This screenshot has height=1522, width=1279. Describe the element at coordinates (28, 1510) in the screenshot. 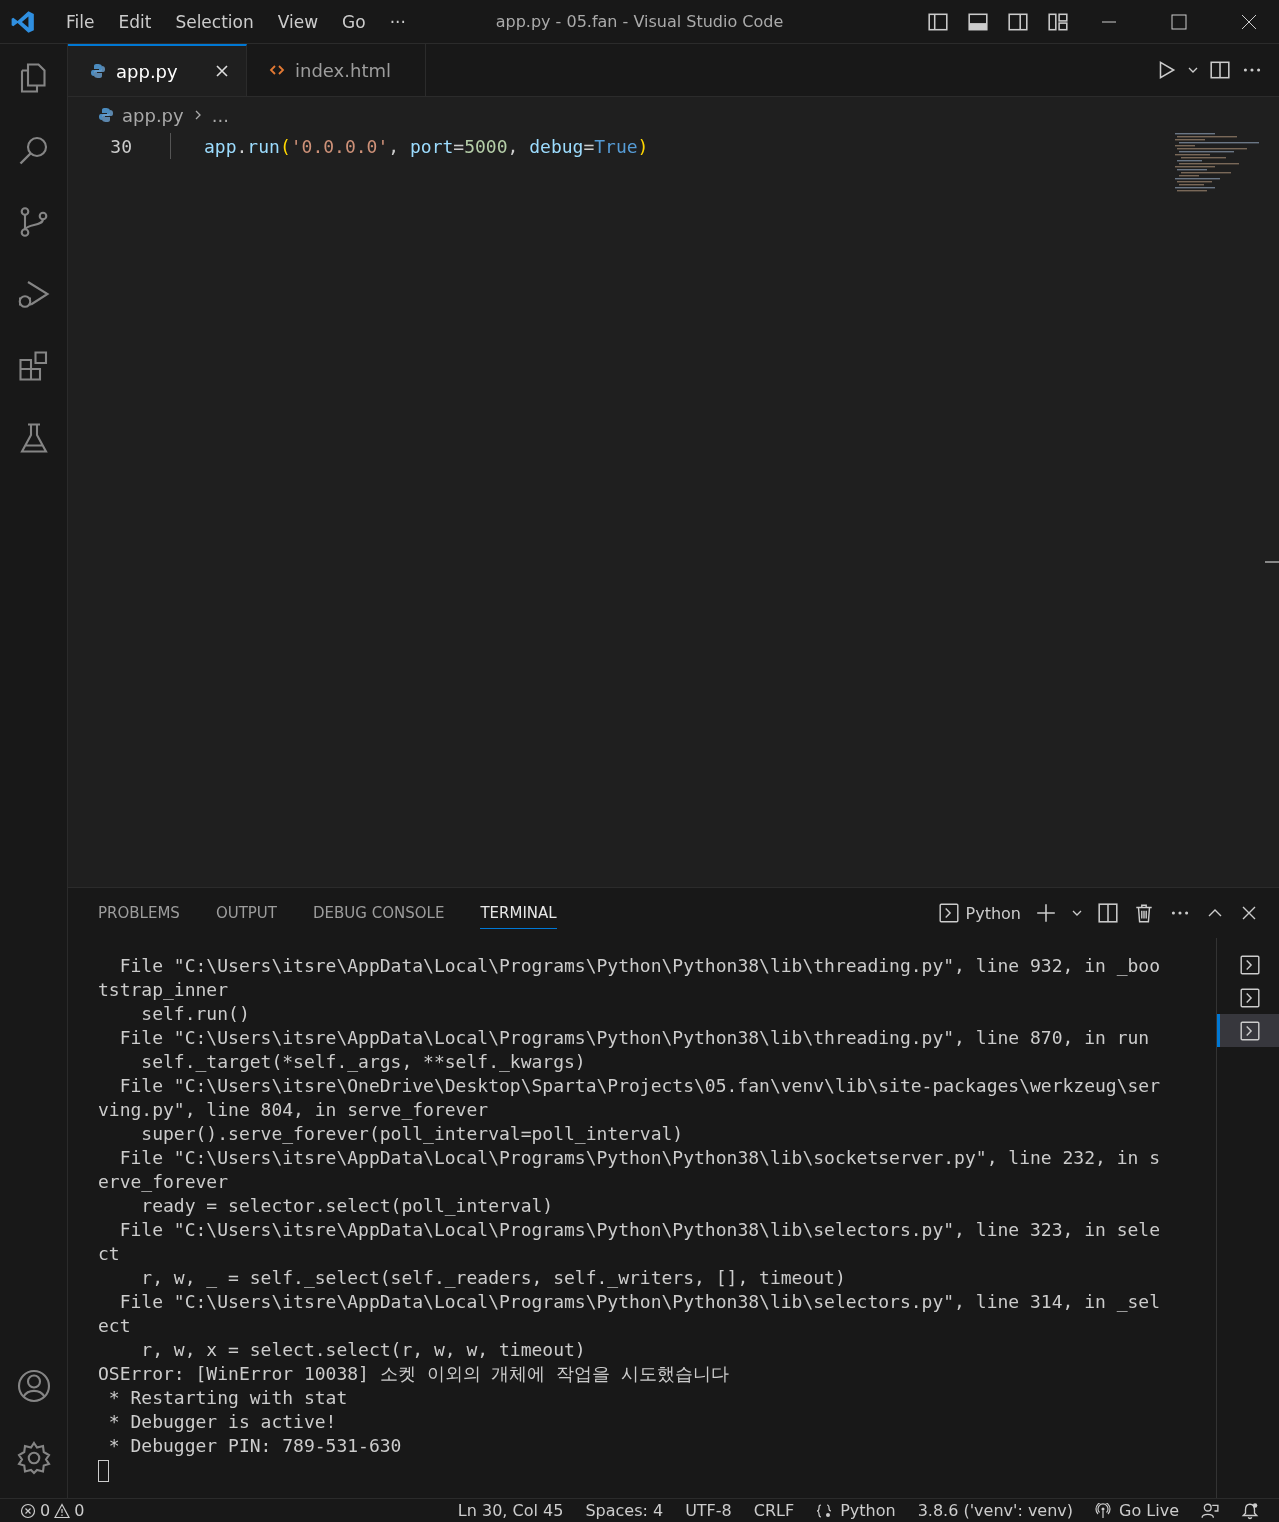

I see `error-icon` at that location.